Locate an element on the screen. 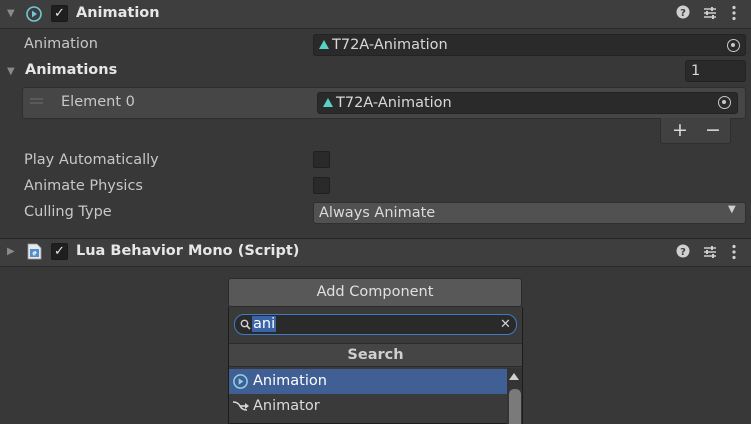  culling-type-dropdown: Always Animate is located at coordinates (529, 213).